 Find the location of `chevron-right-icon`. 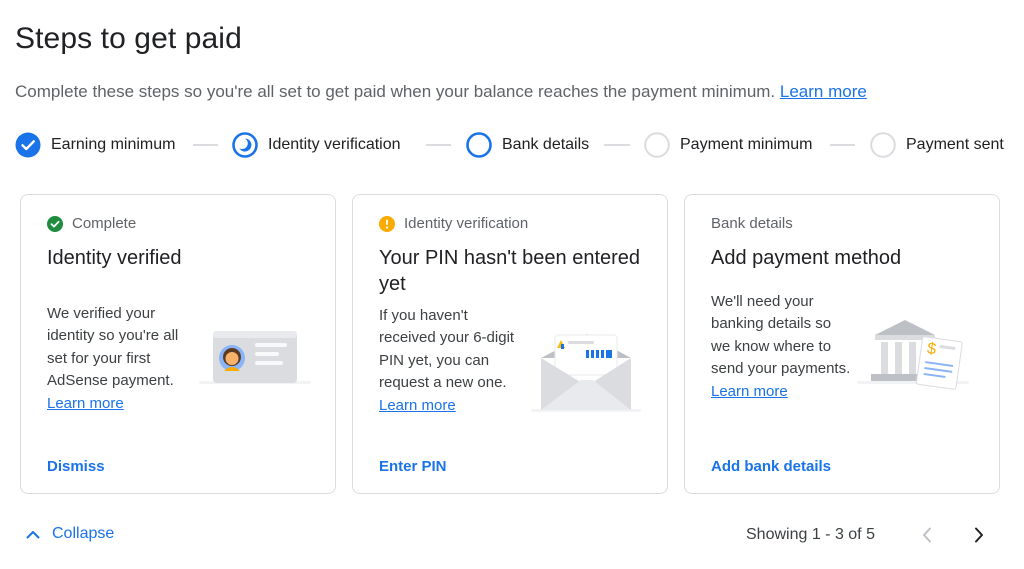

chevron-right-icon is located at coordinates (979, 535).